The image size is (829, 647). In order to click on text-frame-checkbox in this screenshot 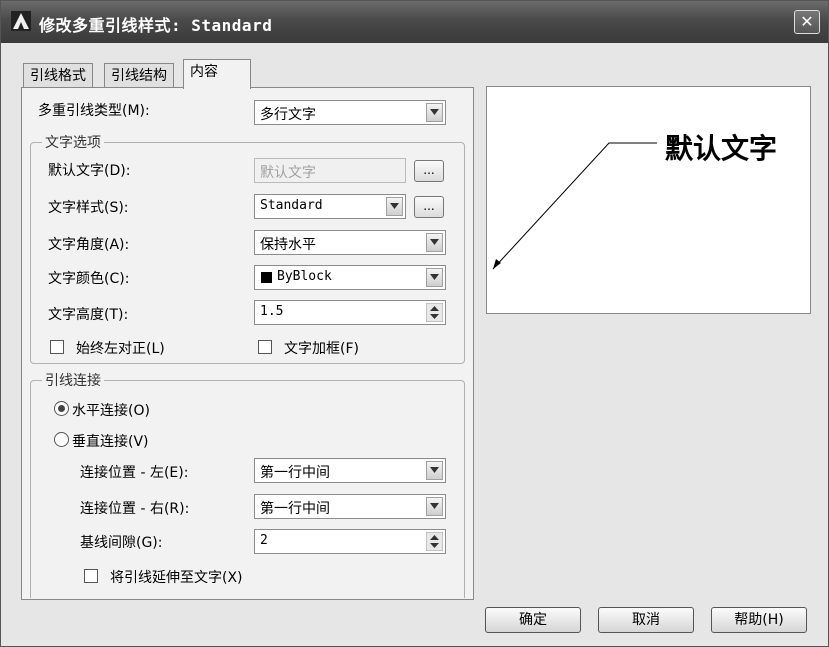, I will do `click(265, 347)`.